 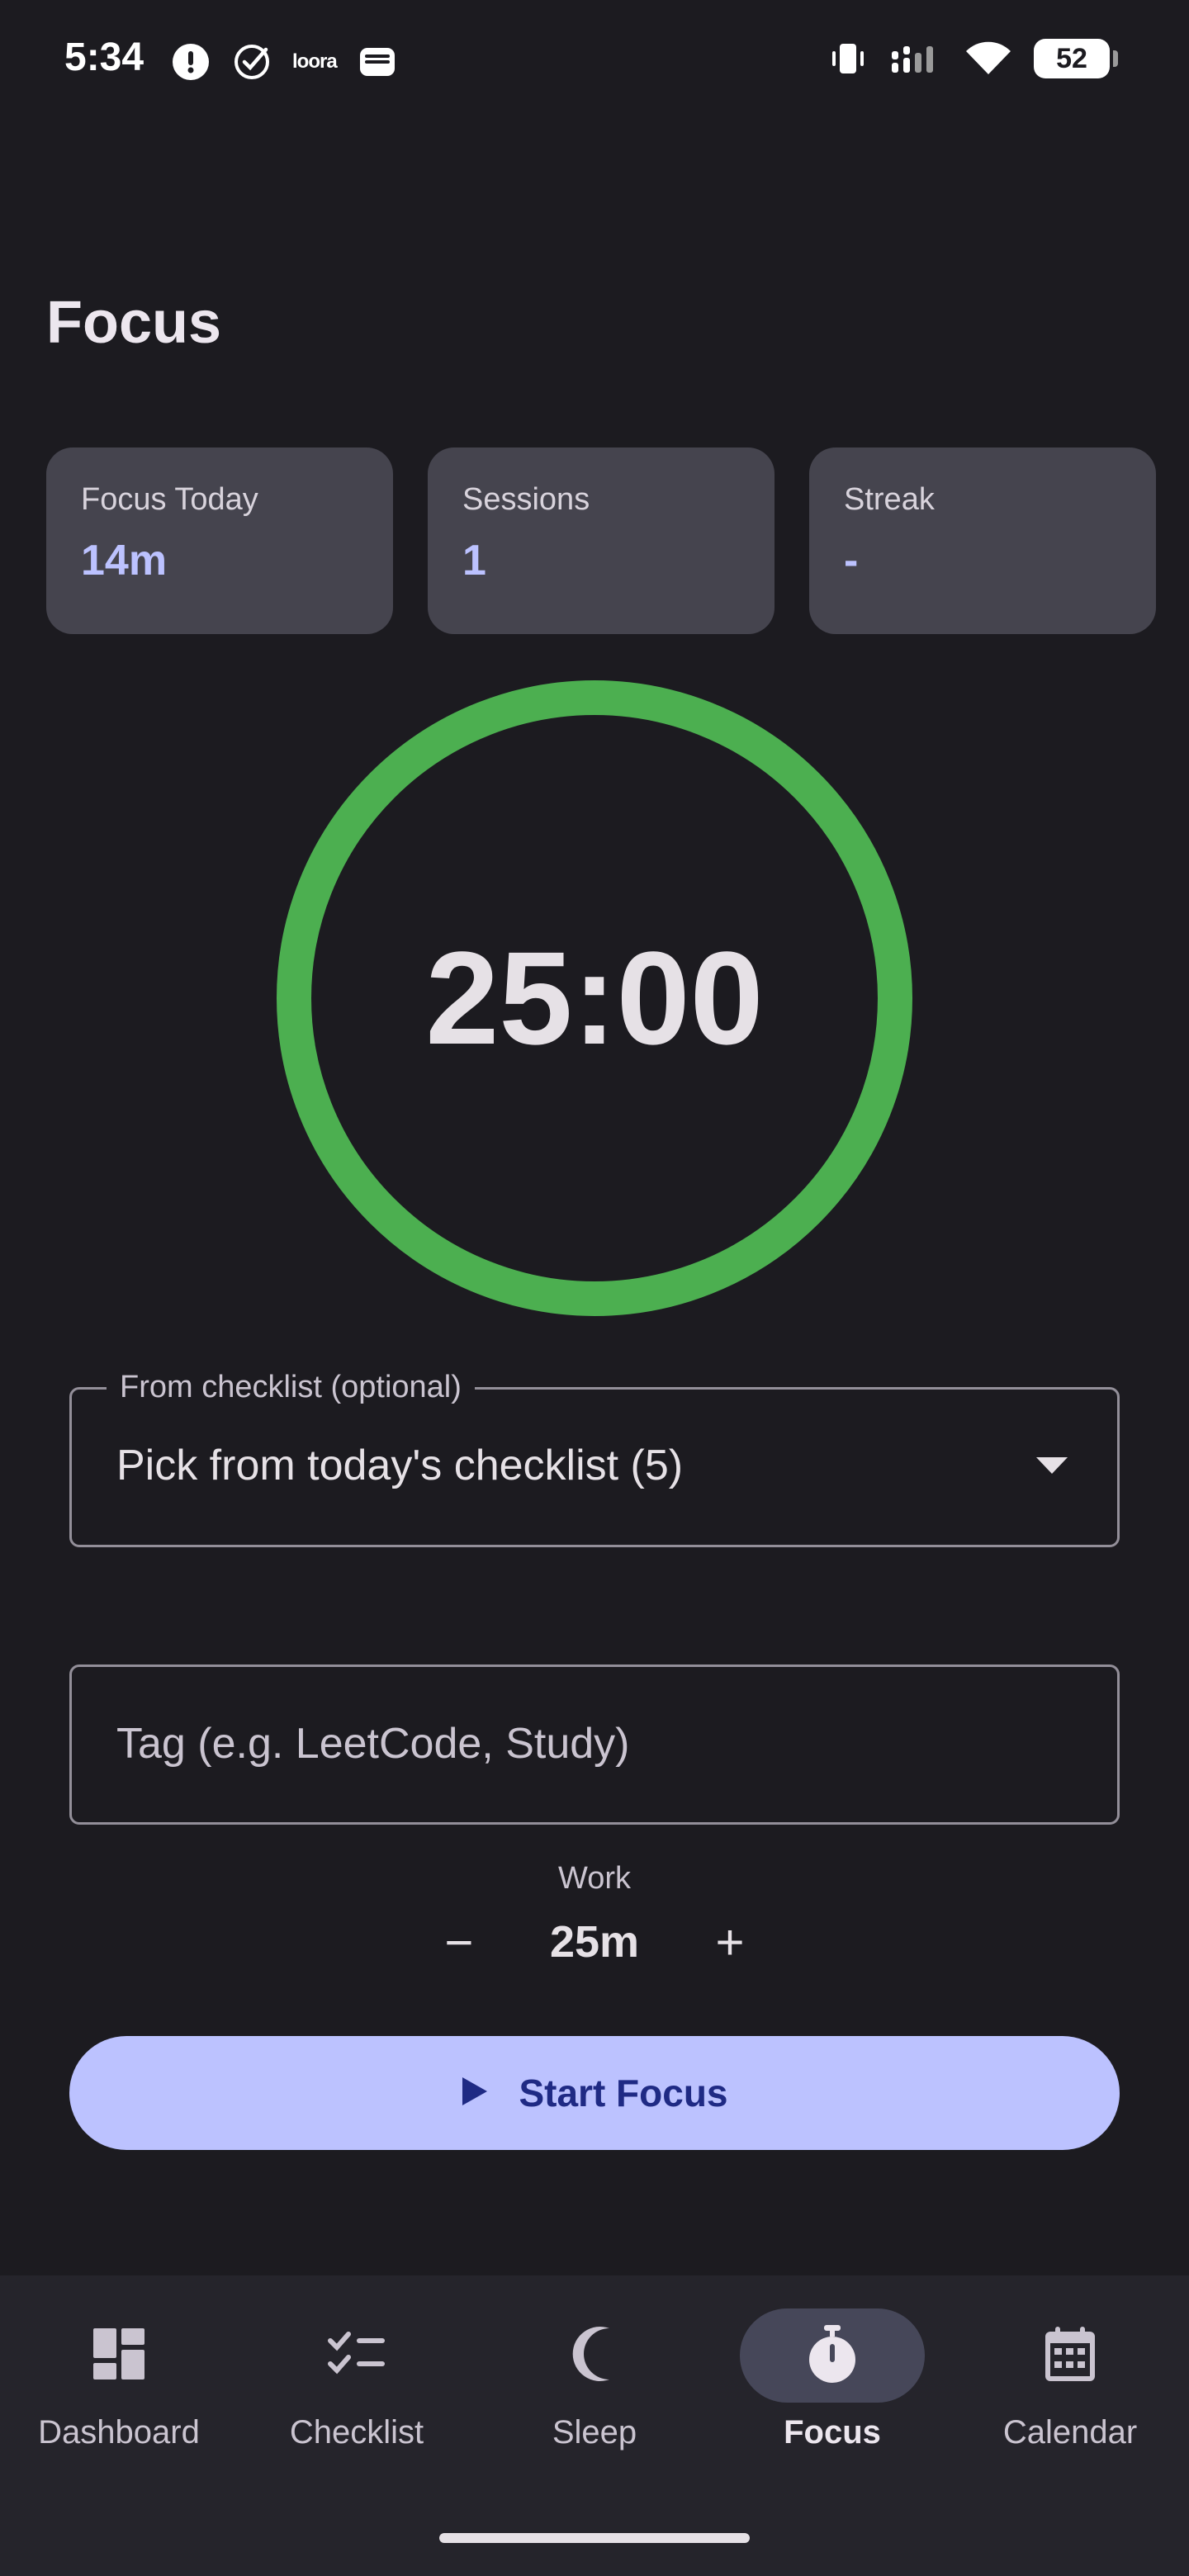 I want to click on nav-item-focus: Focus, so click(x=832, y=2379).